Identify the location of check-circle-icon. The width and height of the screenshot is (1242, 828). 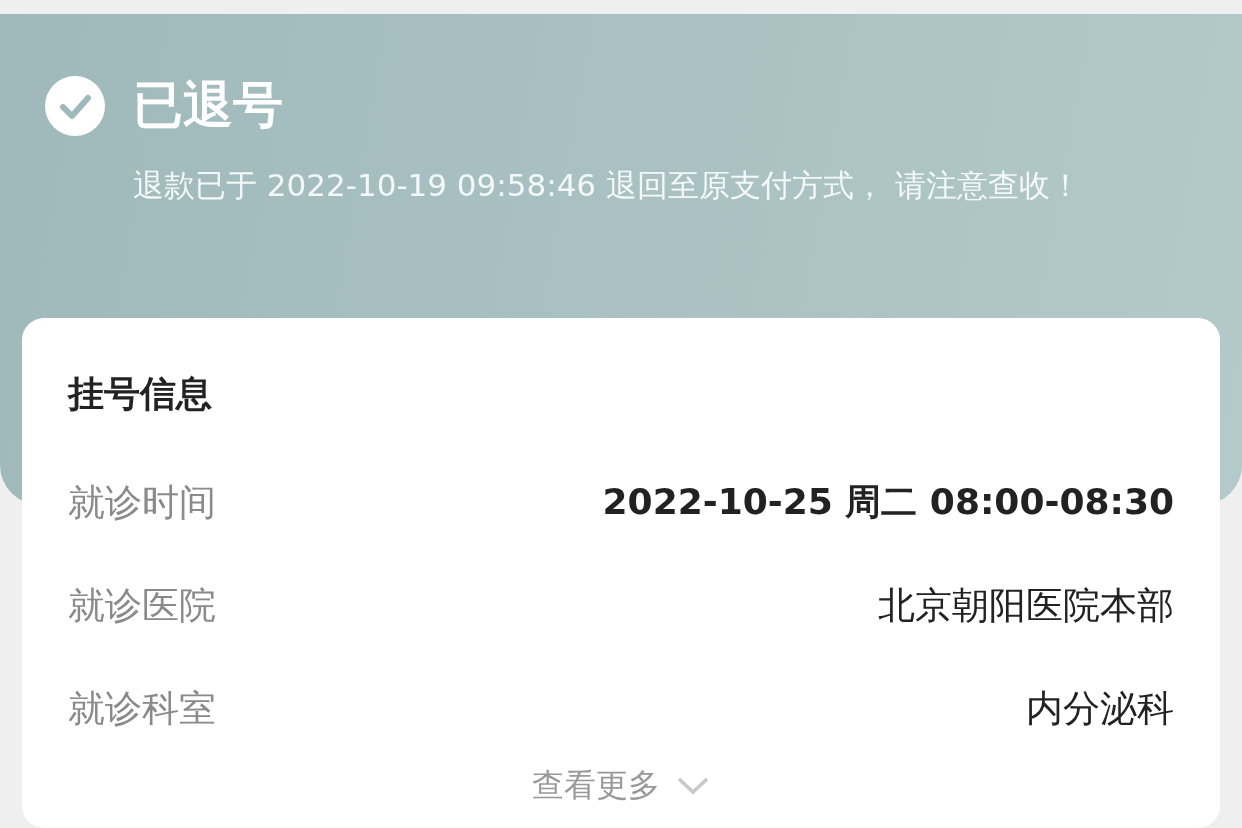
(75, 105).